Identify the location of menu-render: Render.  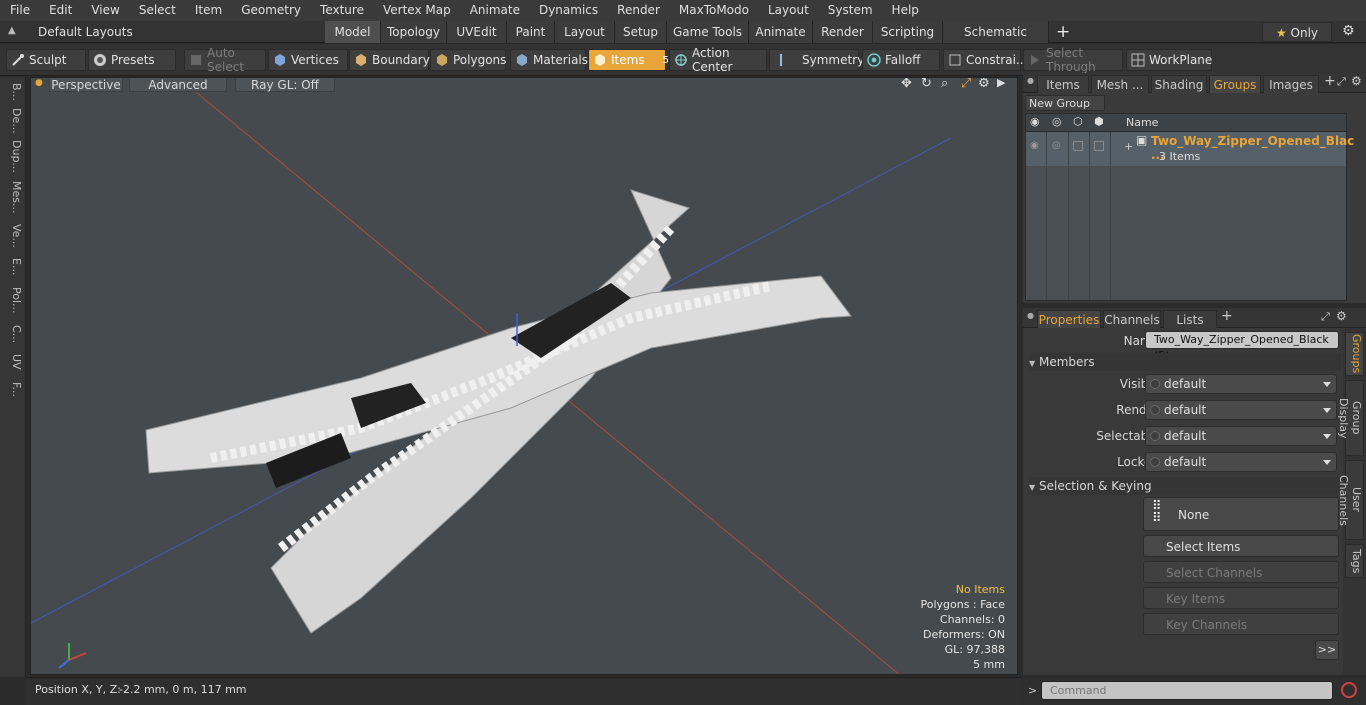
(638, 10).